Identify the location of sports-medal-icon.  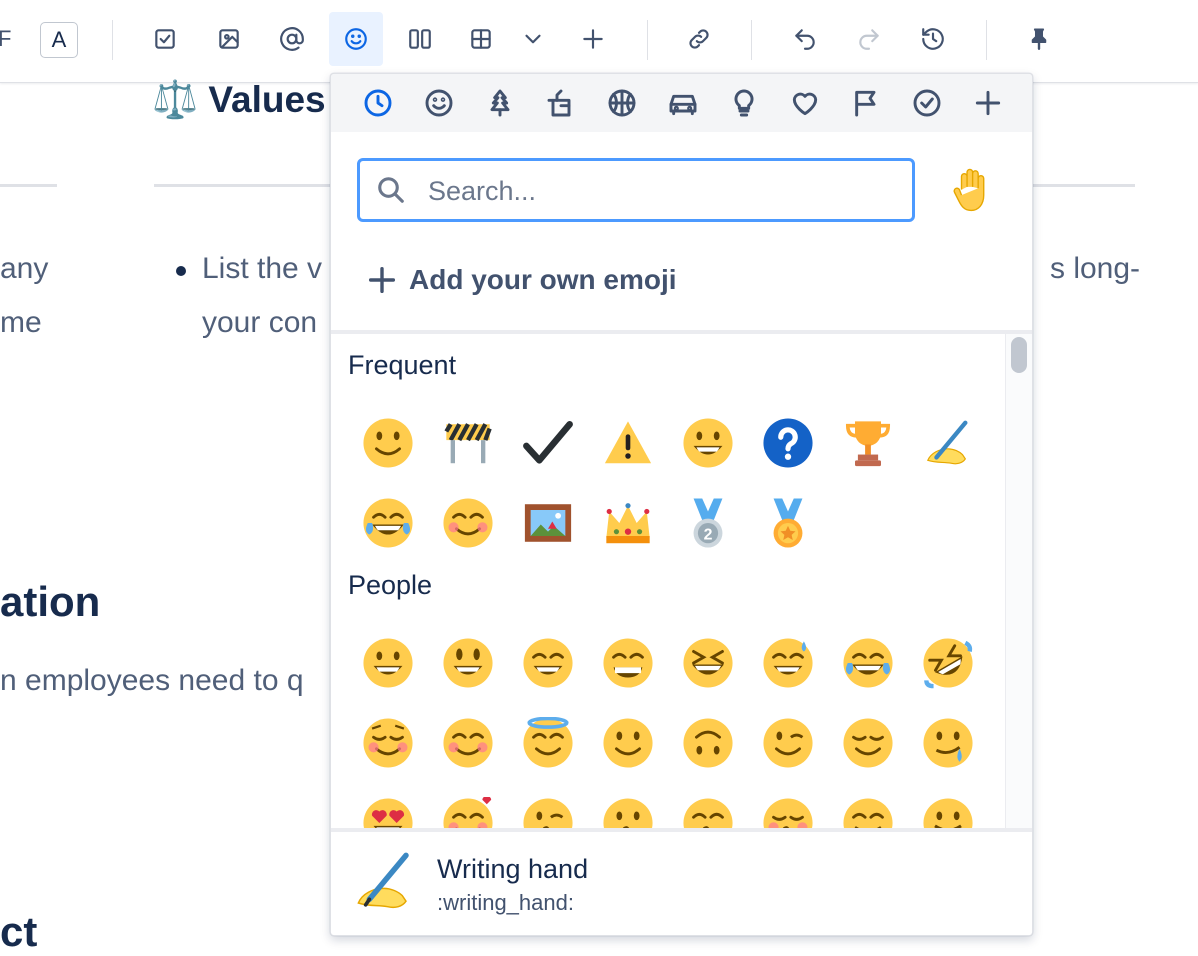
(788, 523).